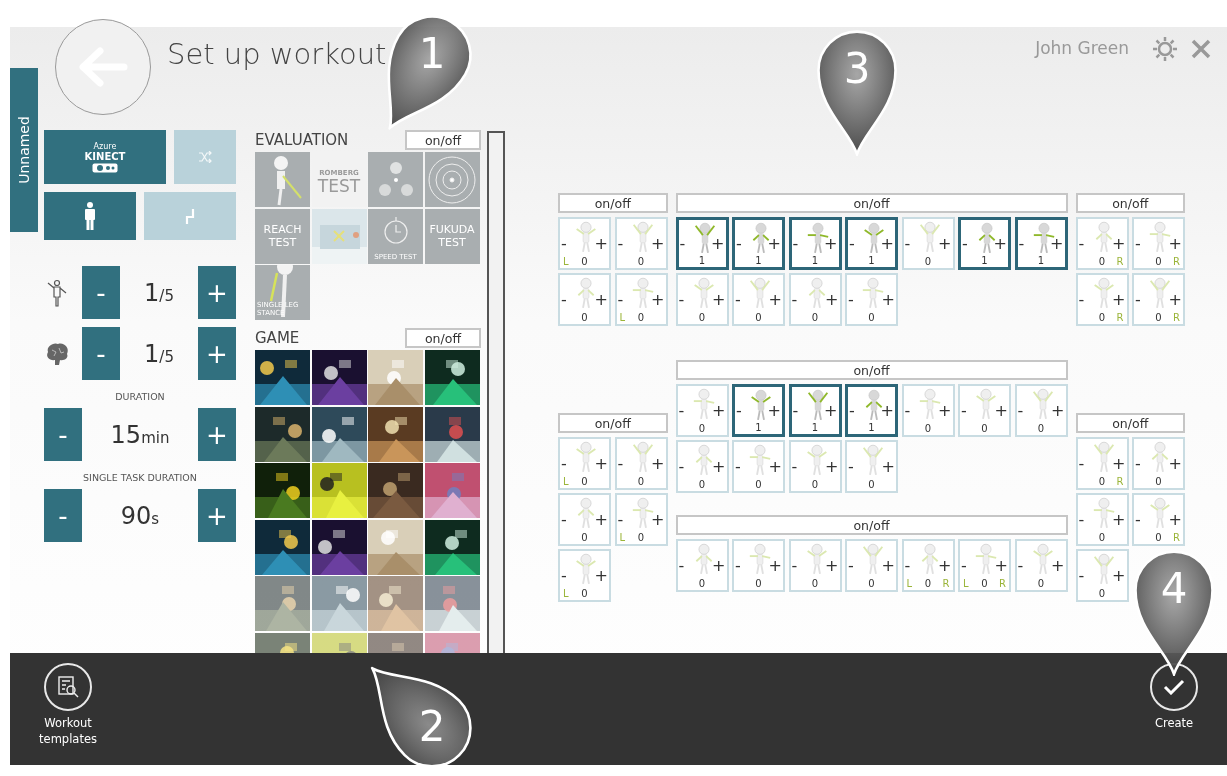  I want to click on settings-button, so click(1165, 49).